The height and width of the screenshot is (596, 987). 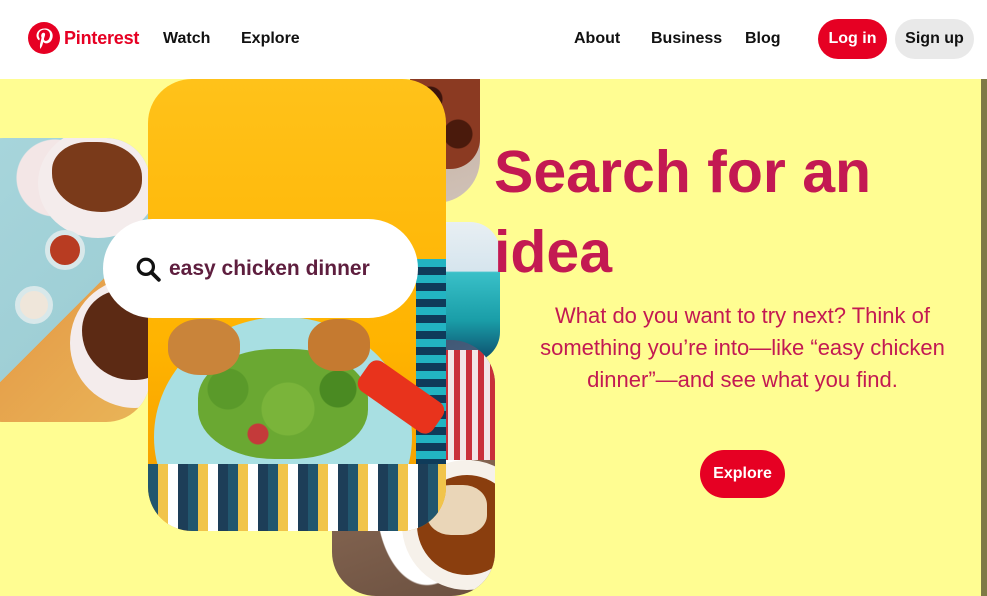 What do you see at coordinates (763, 39) in the screenshot?
I see `nav-blog-link: Blog` at bounding box center [763, 39].